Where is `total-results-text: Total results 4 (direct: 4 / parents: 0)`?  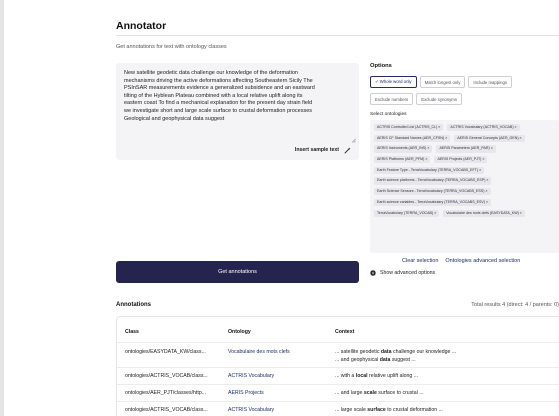 total-results-text: Total results 4 (direct: 4 / parents: 0) is located at coordinates (515, 305).